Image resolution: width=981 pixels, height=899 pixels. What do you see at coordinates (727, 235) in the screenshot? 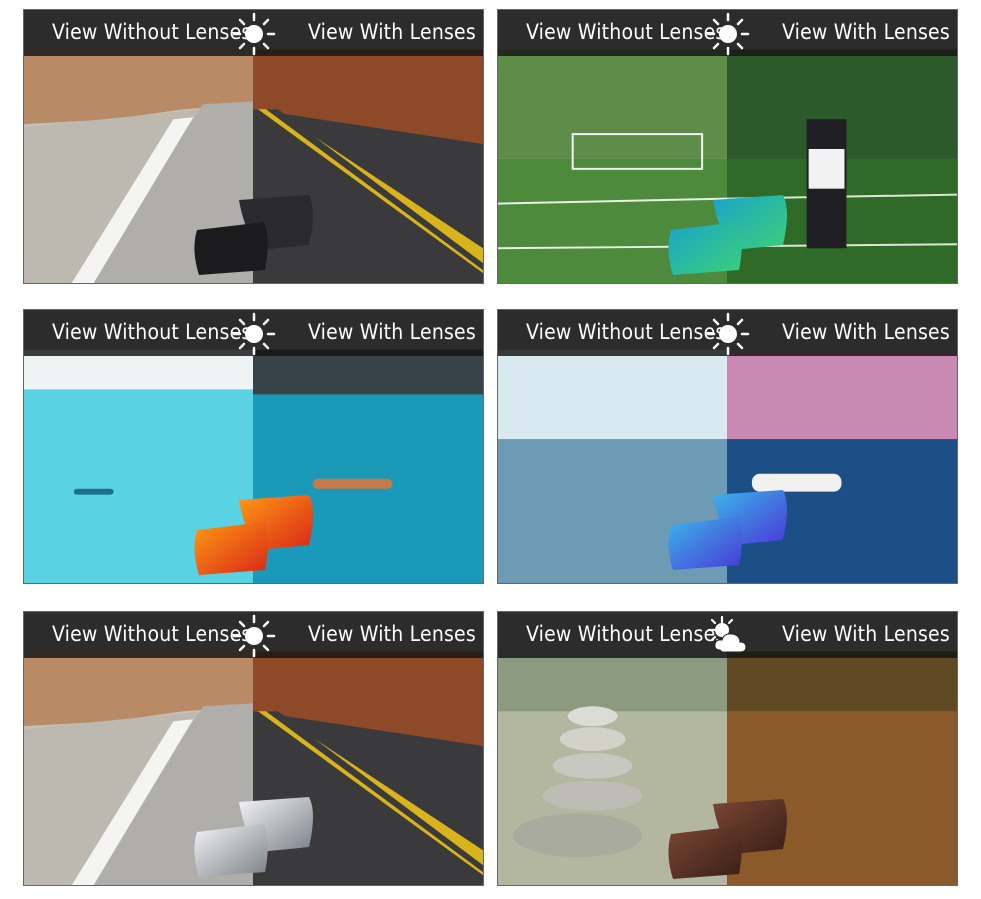
I see `lens-pair-green` at bounding box center [727, 235].